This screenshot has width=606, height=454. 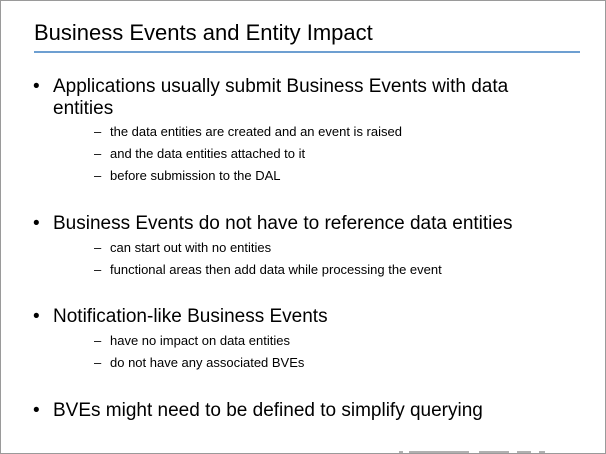 I want to click on sub-text: before submission to the DAL, so click(x=195, y=175).